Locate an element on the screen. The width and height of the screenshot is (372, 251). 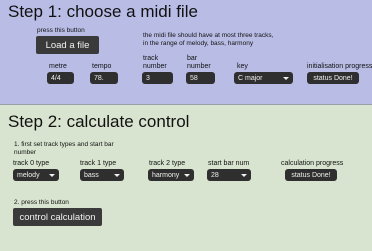
load-file-button: Load a file is located at coordinates (67, 45).